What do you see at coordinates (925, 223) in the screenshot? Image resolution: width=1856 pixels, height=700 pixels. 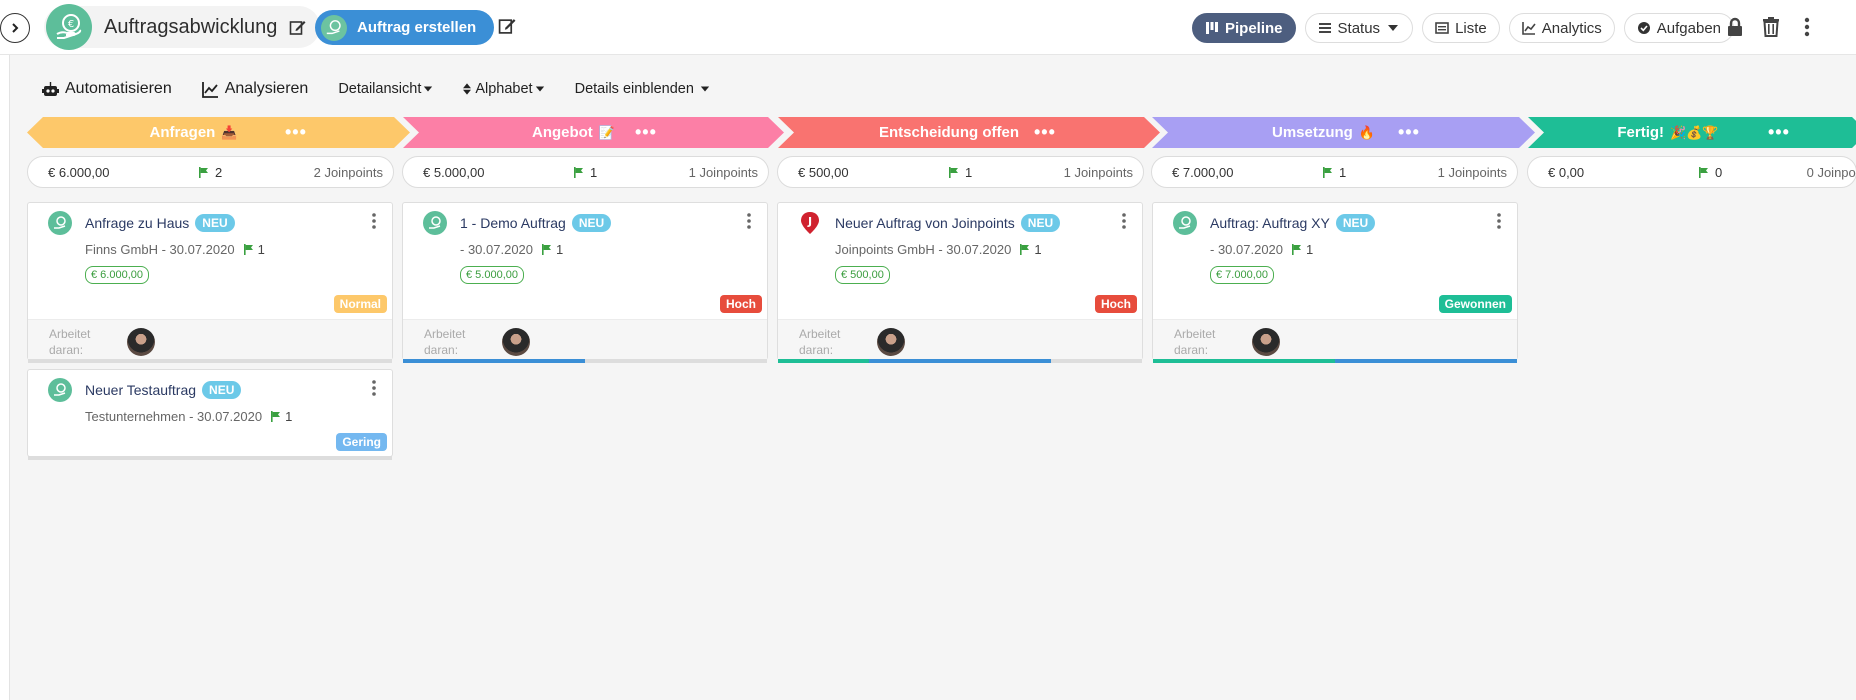 I see `order-title: Neuer Auftrag von Joinpoints` at bounding box center [925, 223].